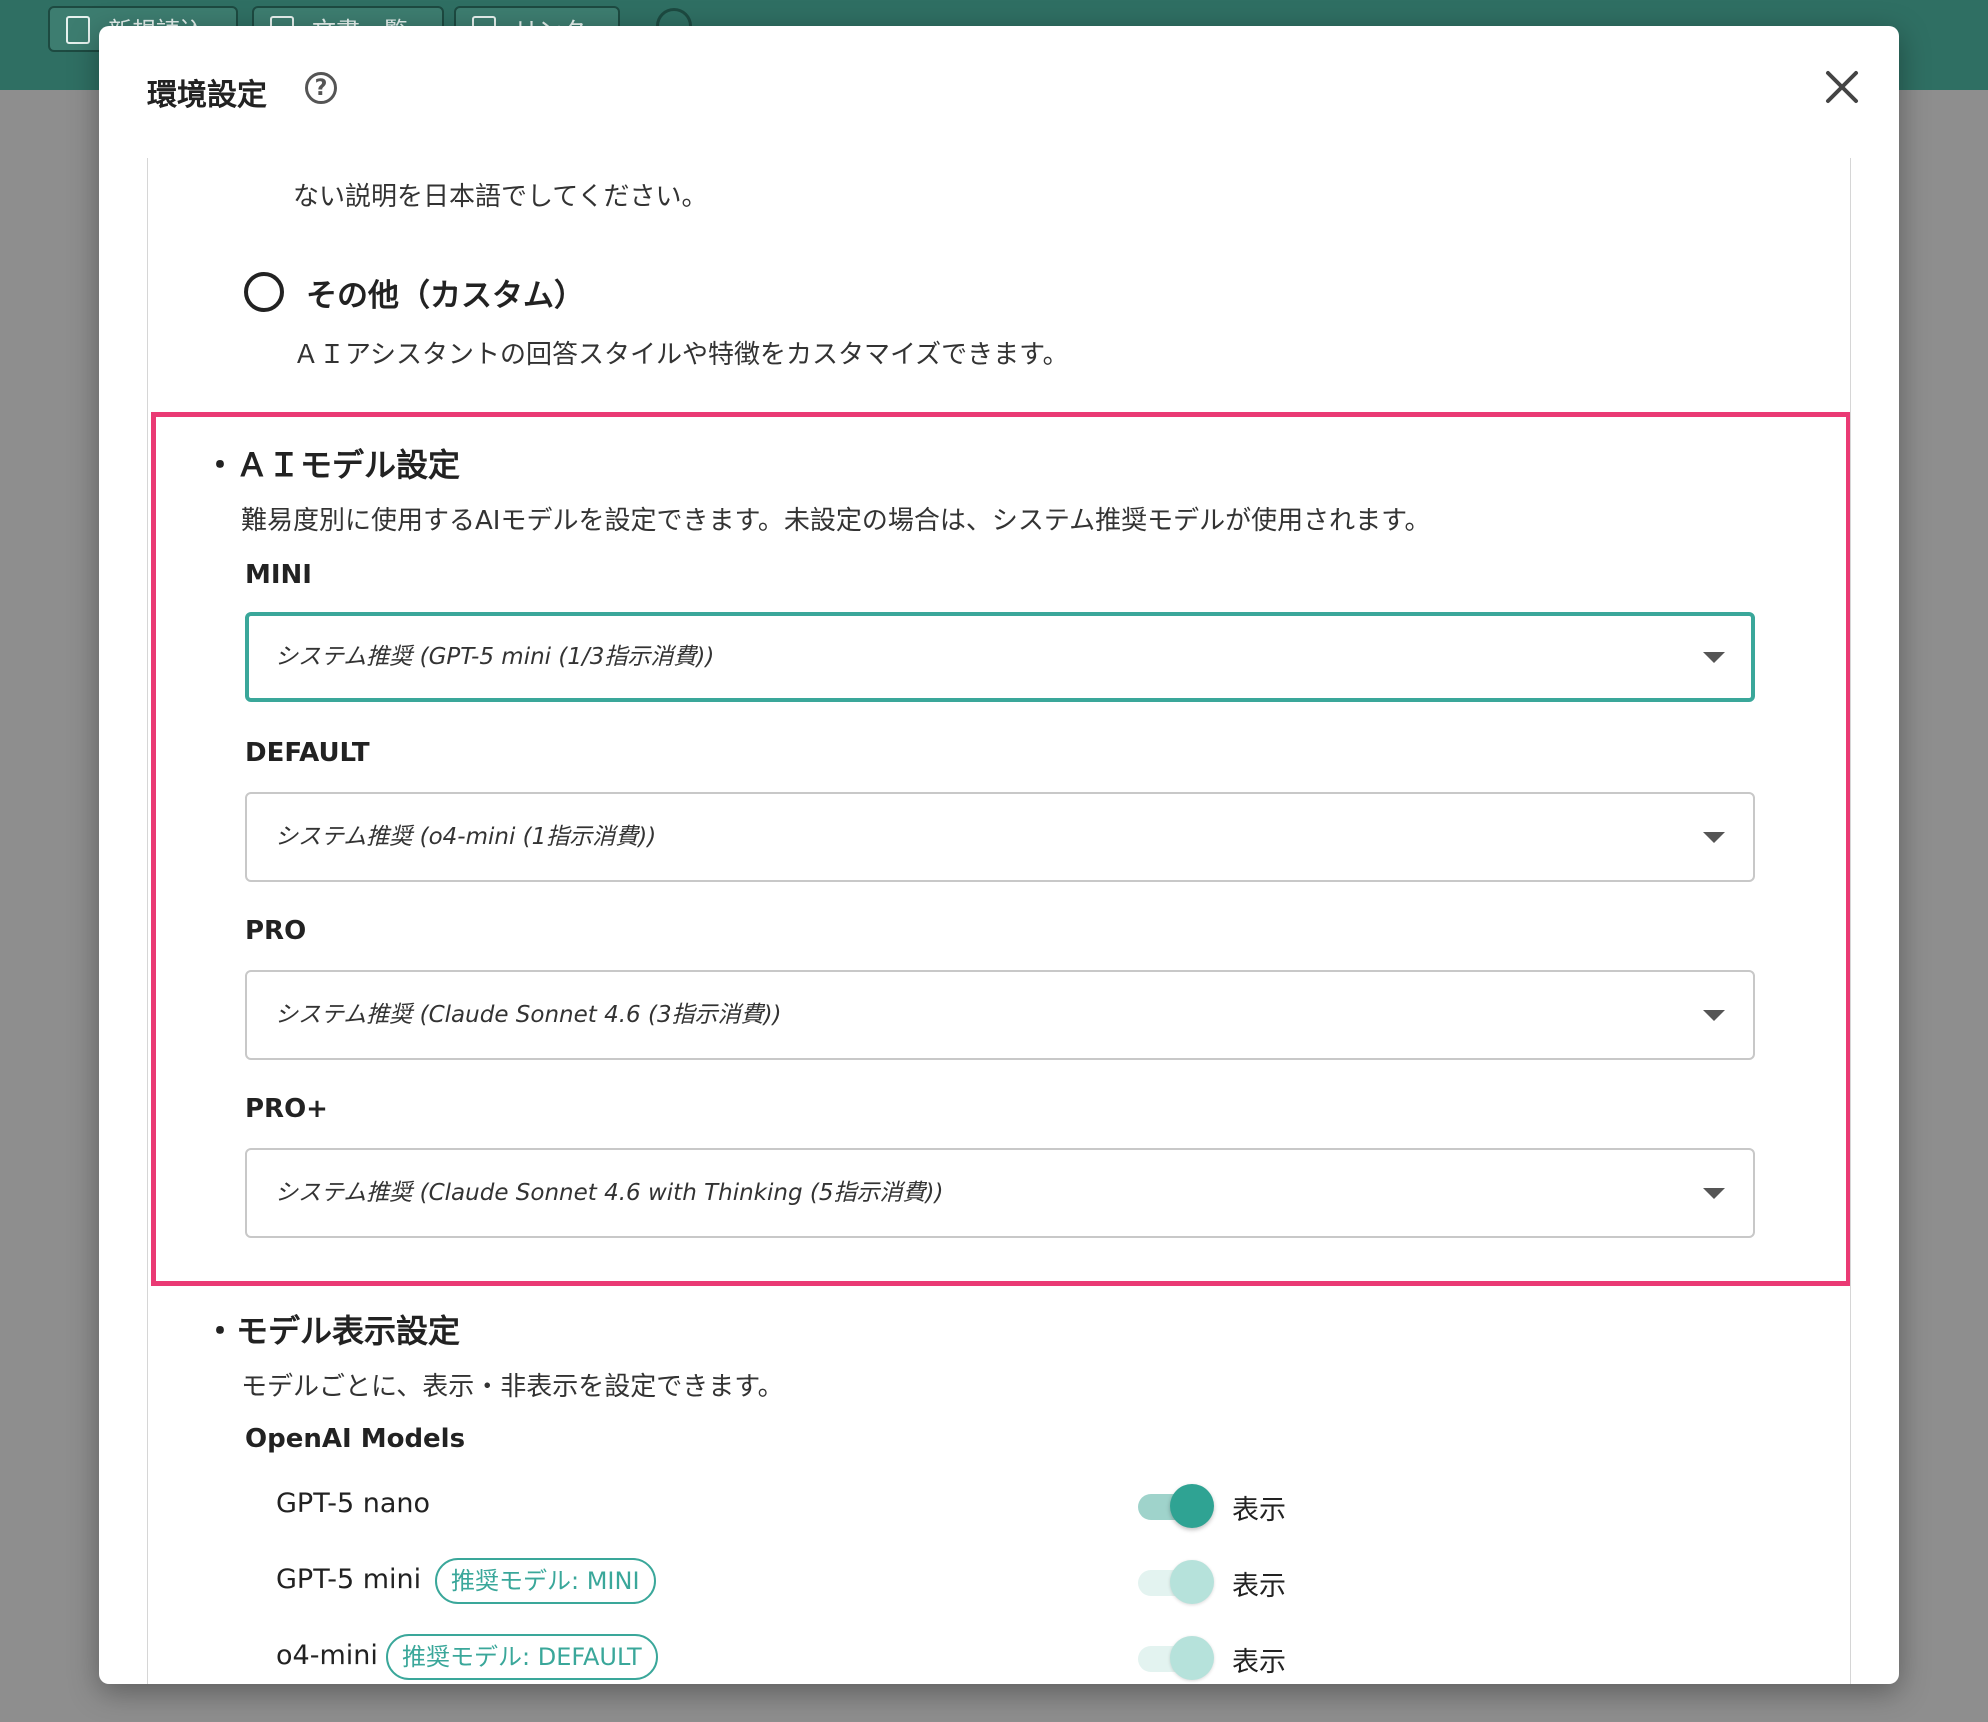 The width and height of the screenshot is (1988, 1722). I want to click on mini-model-select: システム推奨 (GPT-5 mini (1/3指示消費)), so click(1000, 657).